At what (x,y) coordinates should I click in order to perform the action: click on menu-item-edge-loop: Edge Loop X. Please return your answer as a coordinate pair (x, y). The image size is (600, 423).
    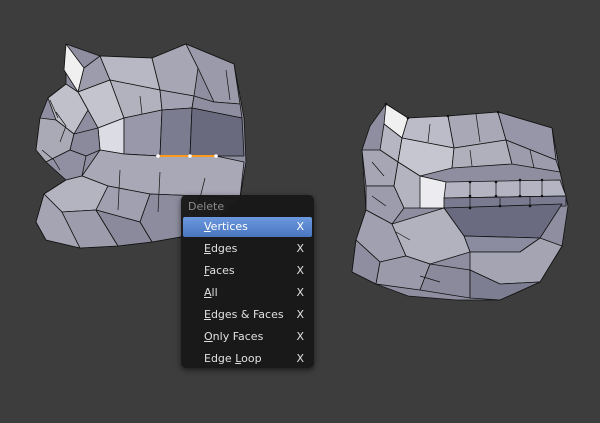
    Looking at the image, I should click on (247, 359).